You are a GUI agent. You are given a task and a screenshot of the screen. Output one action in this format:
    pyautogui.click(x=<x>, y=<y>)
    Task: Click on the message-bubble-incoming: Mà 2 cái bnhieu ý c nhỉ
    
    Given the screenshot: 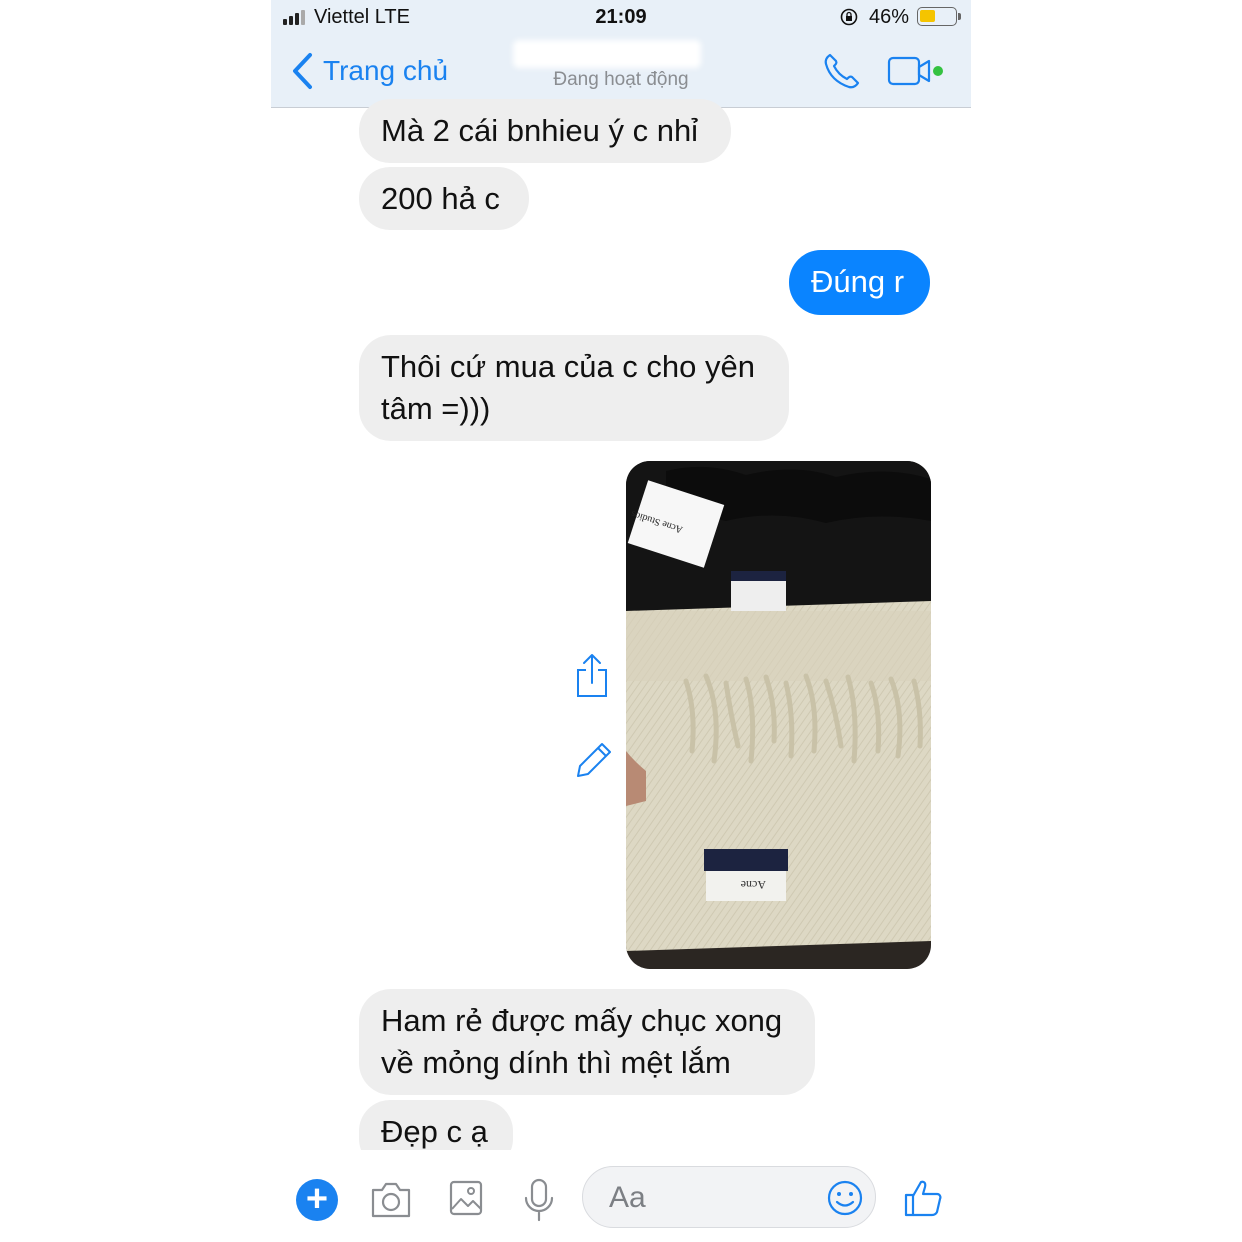 What is the action you would take?
    pyautogui.click(x=545, y=131)
    